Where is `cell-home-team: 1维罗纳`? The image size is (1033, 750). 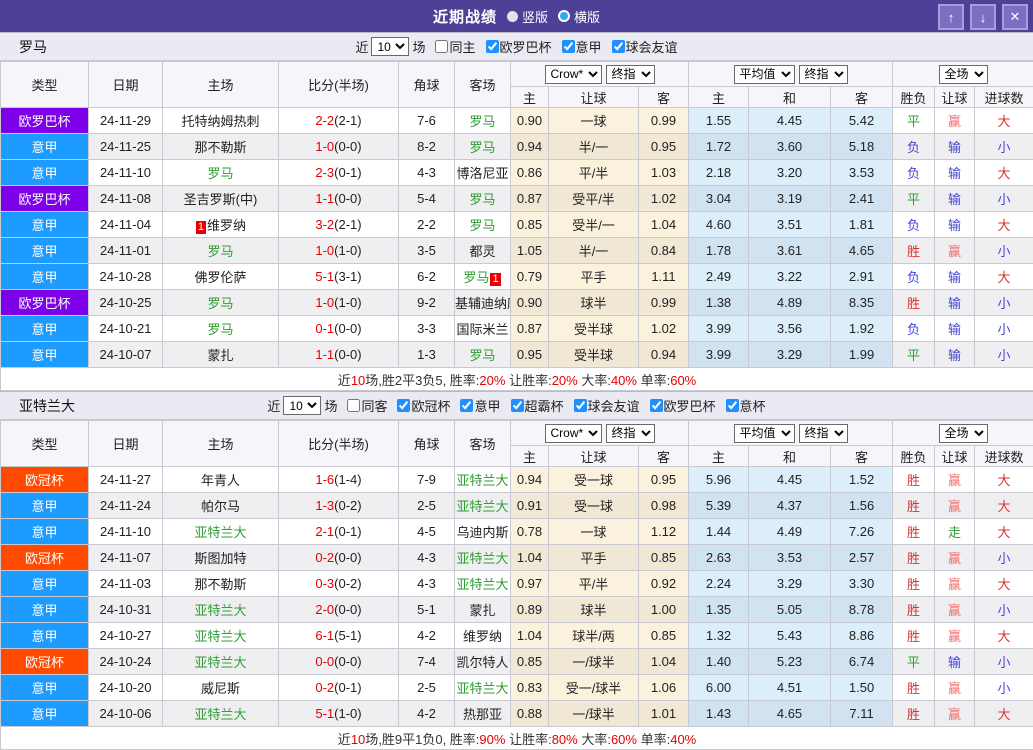 cell-home-team: 1维罗纳 is located at coordinates (221, 225).